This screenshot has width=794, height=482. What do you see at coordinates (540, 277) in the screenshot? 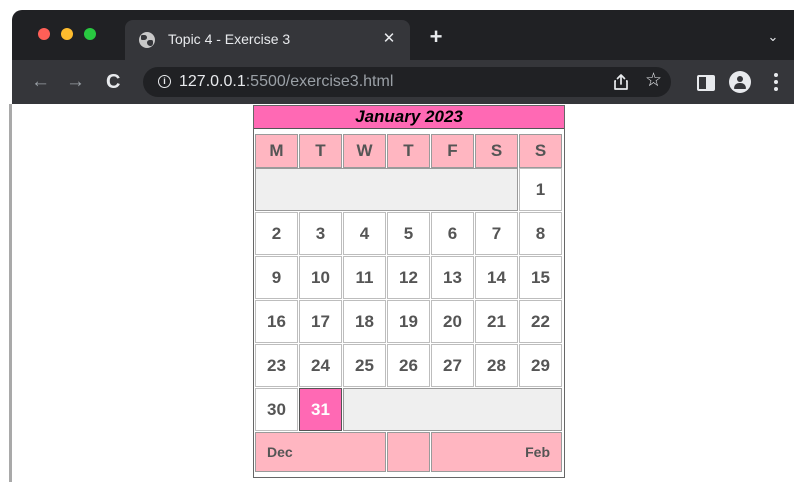
I see `day-cell: 15` at bounding box center [540, 277].